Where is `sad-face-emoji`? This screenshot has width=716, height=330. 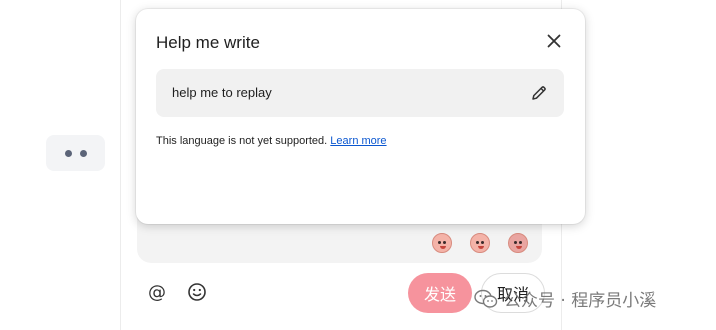
sad-face-emoji is located at coordinates (480, 243).